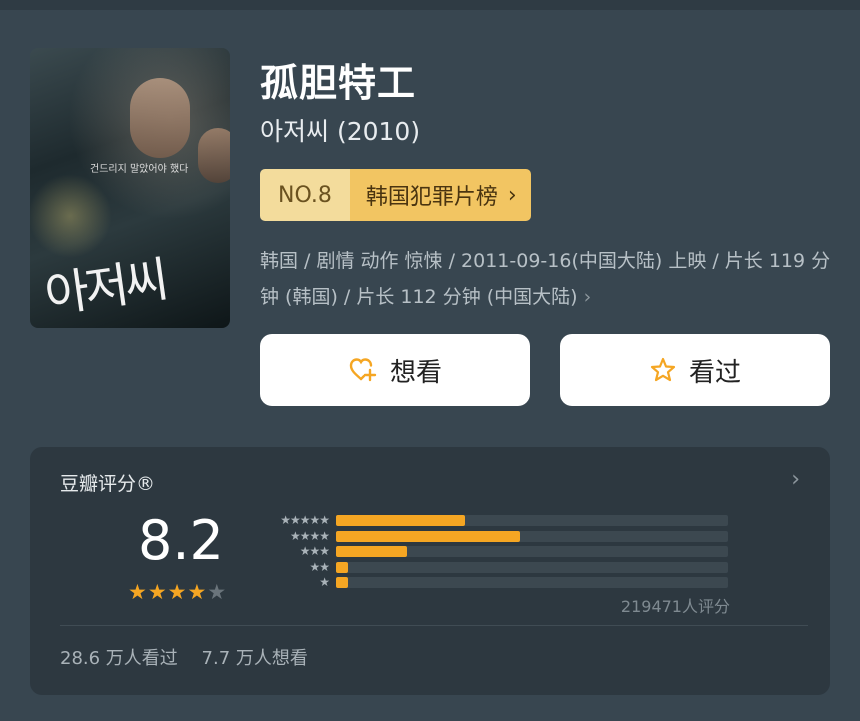 This screenshot has height=721, width=860. Describe the element at coordinates (254, 658) in the screenshot. I see `wanted-count: 7.7 万人想看` at that location.